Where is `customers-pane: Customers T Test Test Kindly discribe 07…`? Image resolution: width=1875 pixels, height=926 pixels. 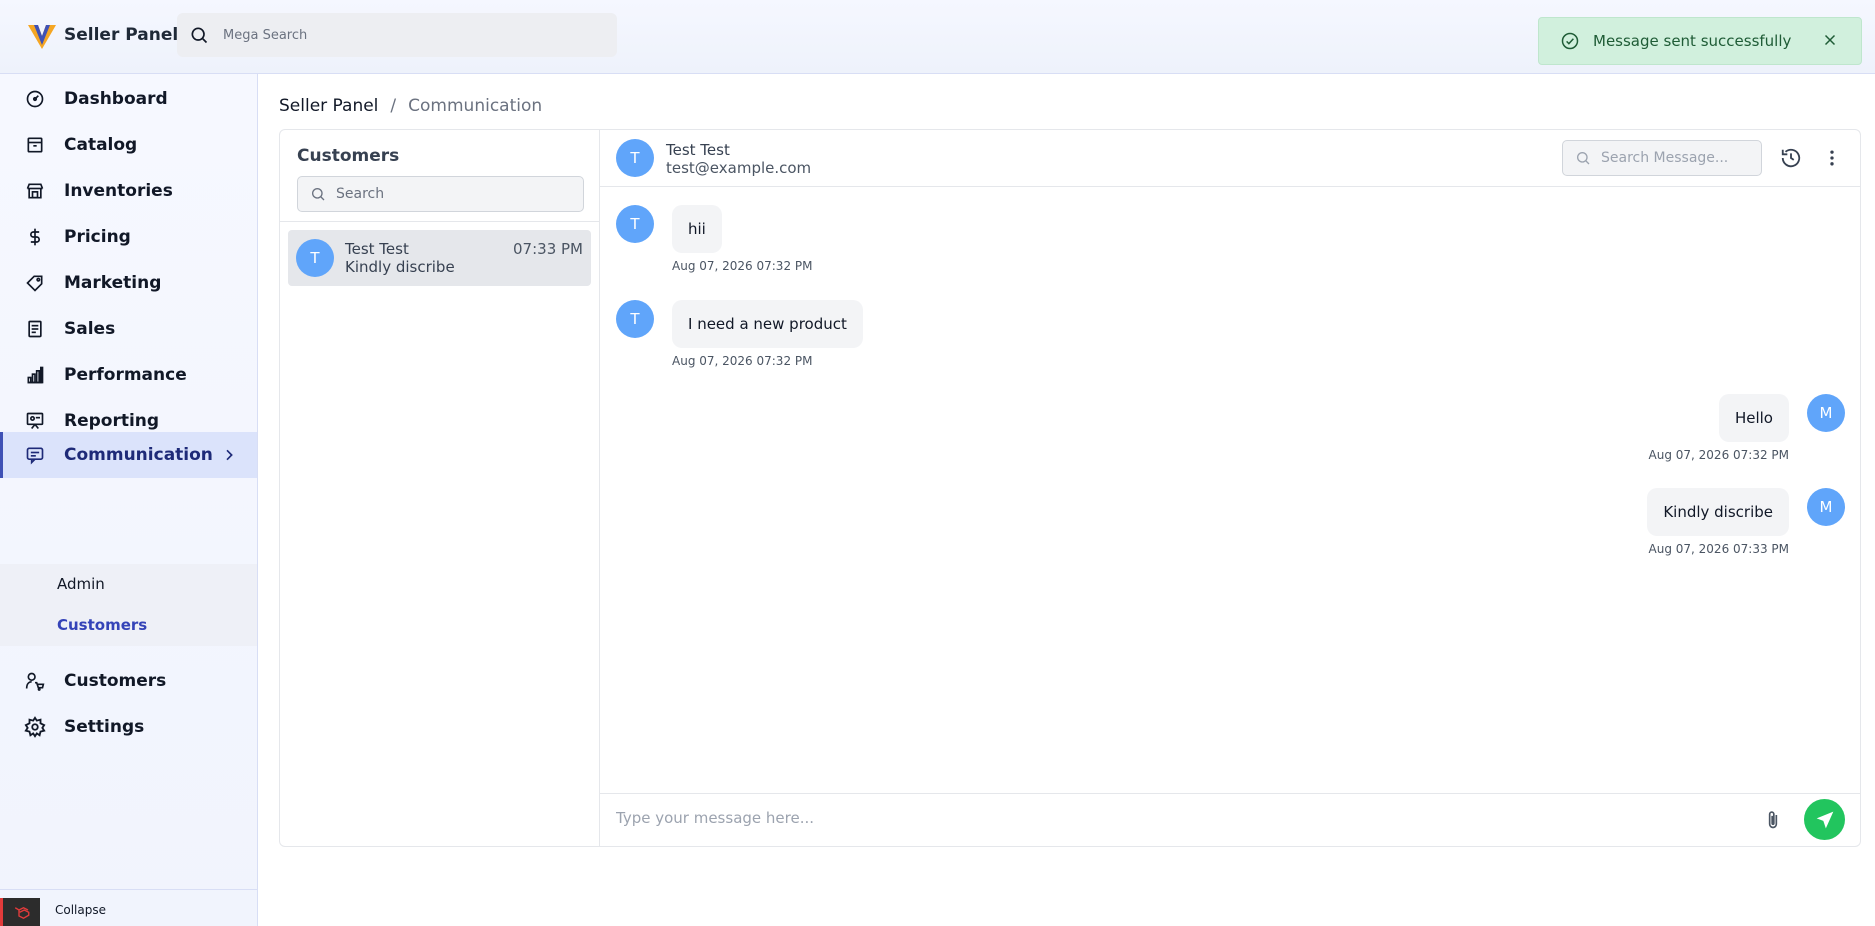 customers-pane: Customers T Test Test Kindly discribe 07… is located at coordinates (440, 488).